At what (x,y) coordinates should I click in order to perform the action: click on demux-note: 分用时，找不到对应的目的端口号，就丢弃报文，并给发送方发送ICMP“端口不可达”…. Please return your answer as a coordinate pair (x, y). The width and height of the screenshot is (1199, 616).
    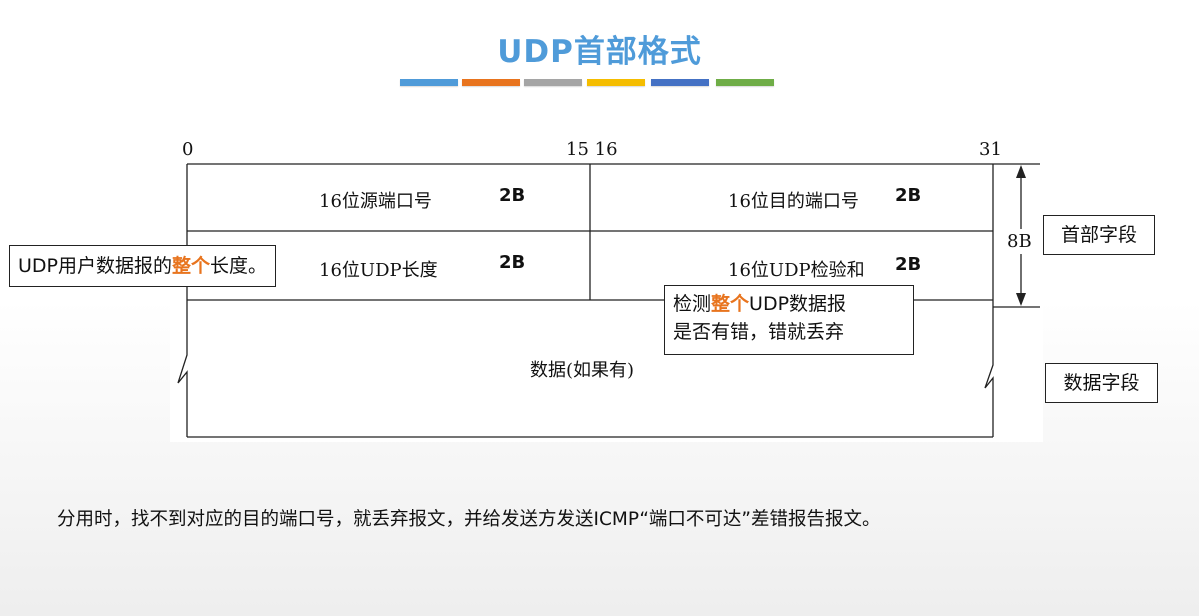
    Looking at the image, I should click on (469, 519).